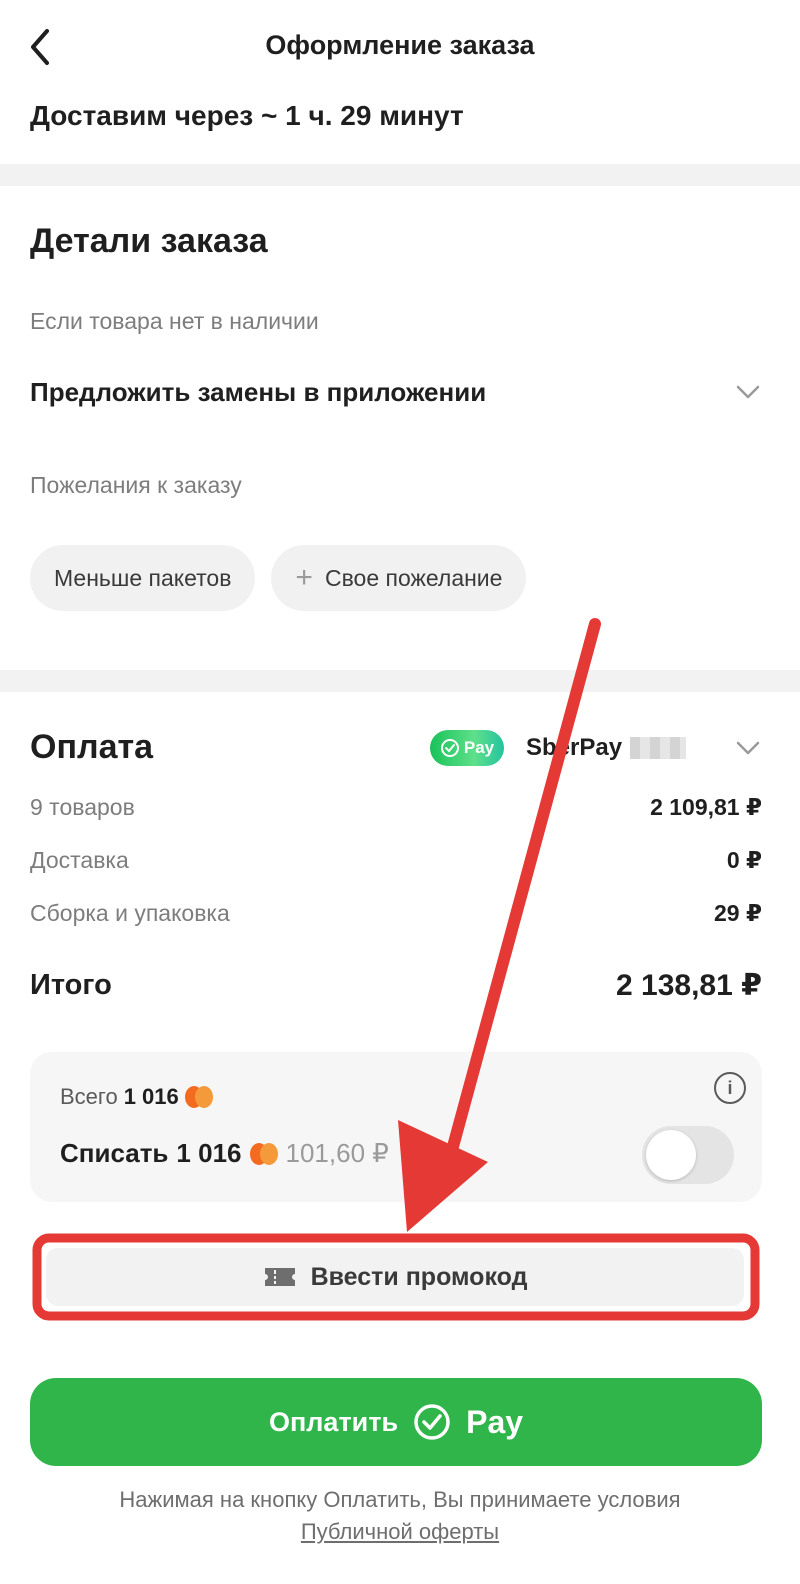 Image resolution: width=800 pixels, height=1584 pixels. I want to click on wishes-chips: Меньше пакетов + Свое пожелание, so click(278, 578).